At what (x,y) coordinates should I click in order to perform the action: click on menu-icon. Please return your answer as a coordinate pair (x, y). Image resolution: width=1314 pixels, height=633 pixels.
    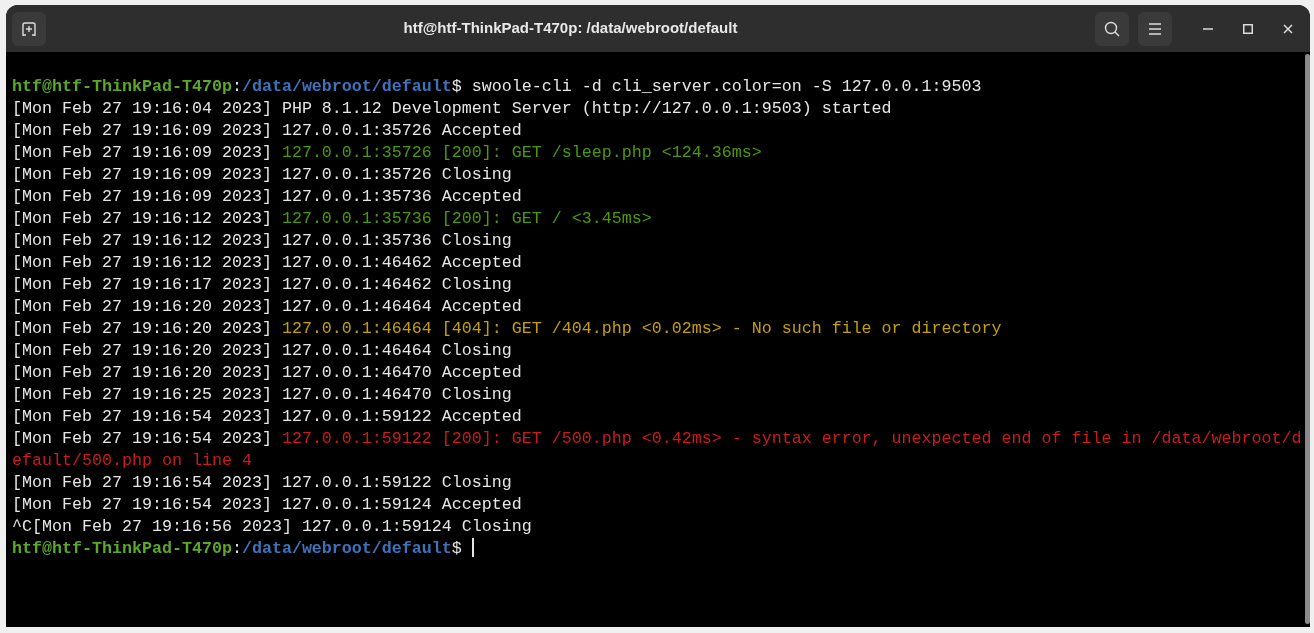
    Looking at the image, I should click on (1155, 28).